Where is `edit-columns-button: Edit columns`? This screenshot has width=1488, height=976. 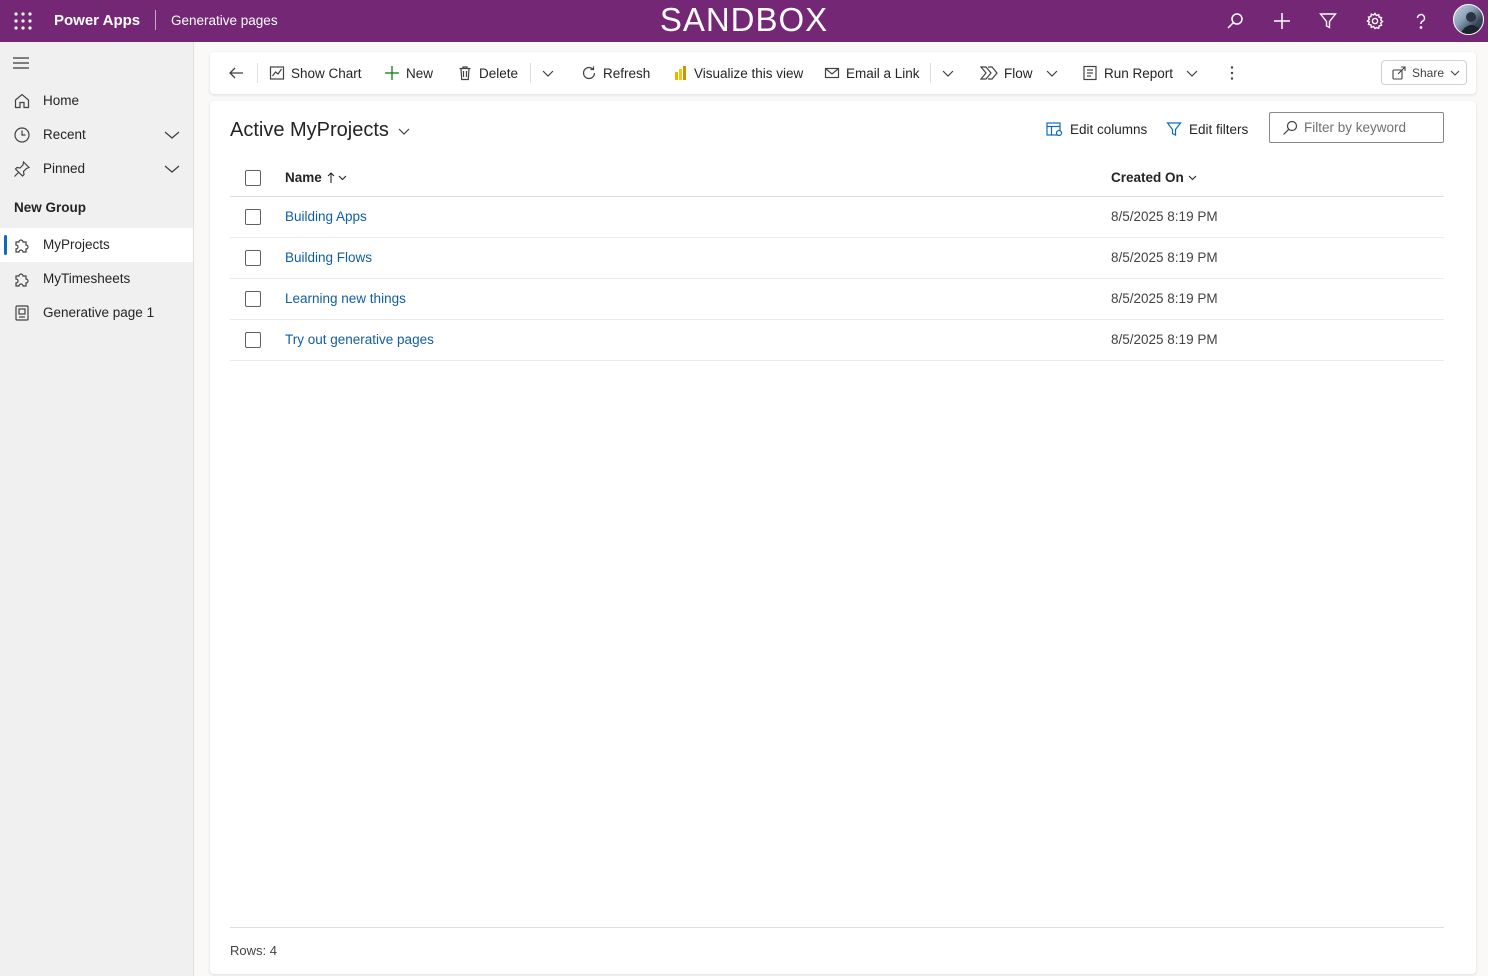 edit-columns-button: Edit columns is located at coordinates (1096, 129).